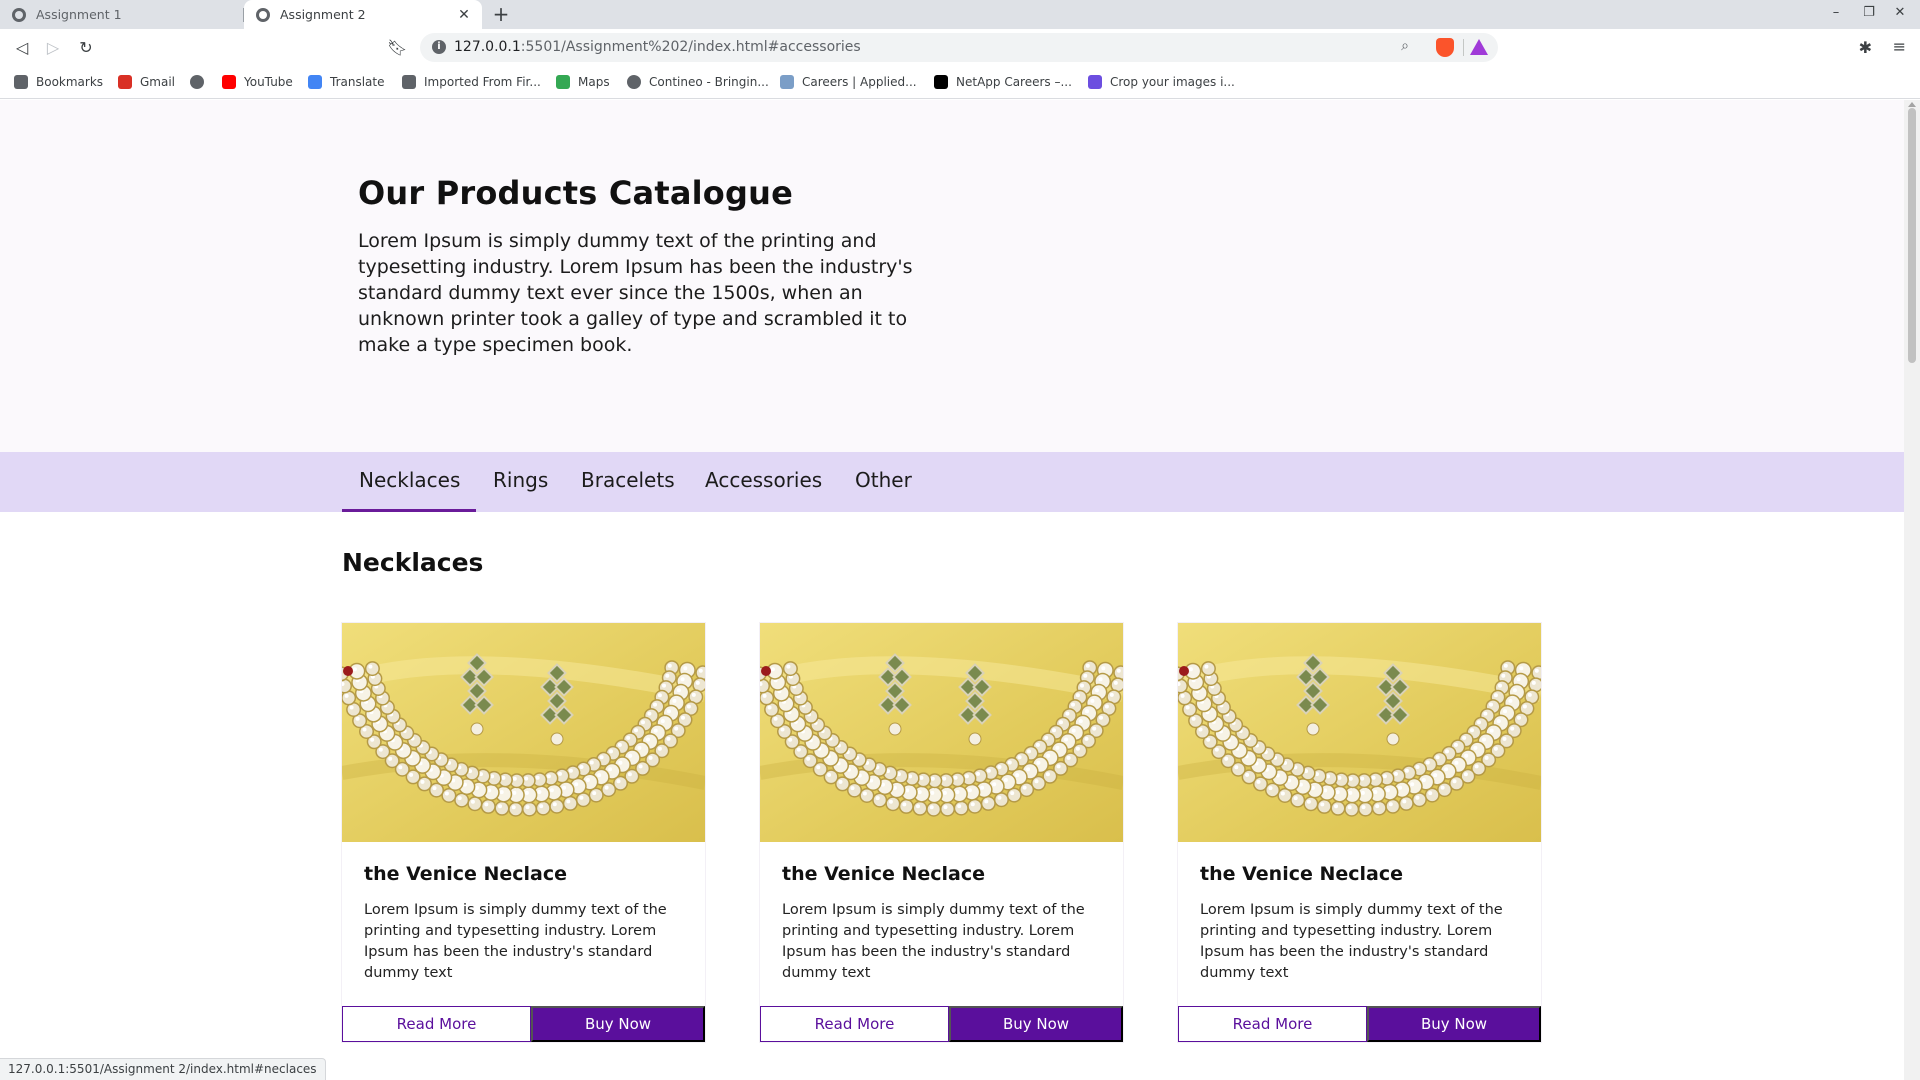 This screenshot has width=1920, height=1080. What do you see at coordinates (1095, 82) in the screenshot?
I see `heart-icon` at bounding box center [1095, 82].